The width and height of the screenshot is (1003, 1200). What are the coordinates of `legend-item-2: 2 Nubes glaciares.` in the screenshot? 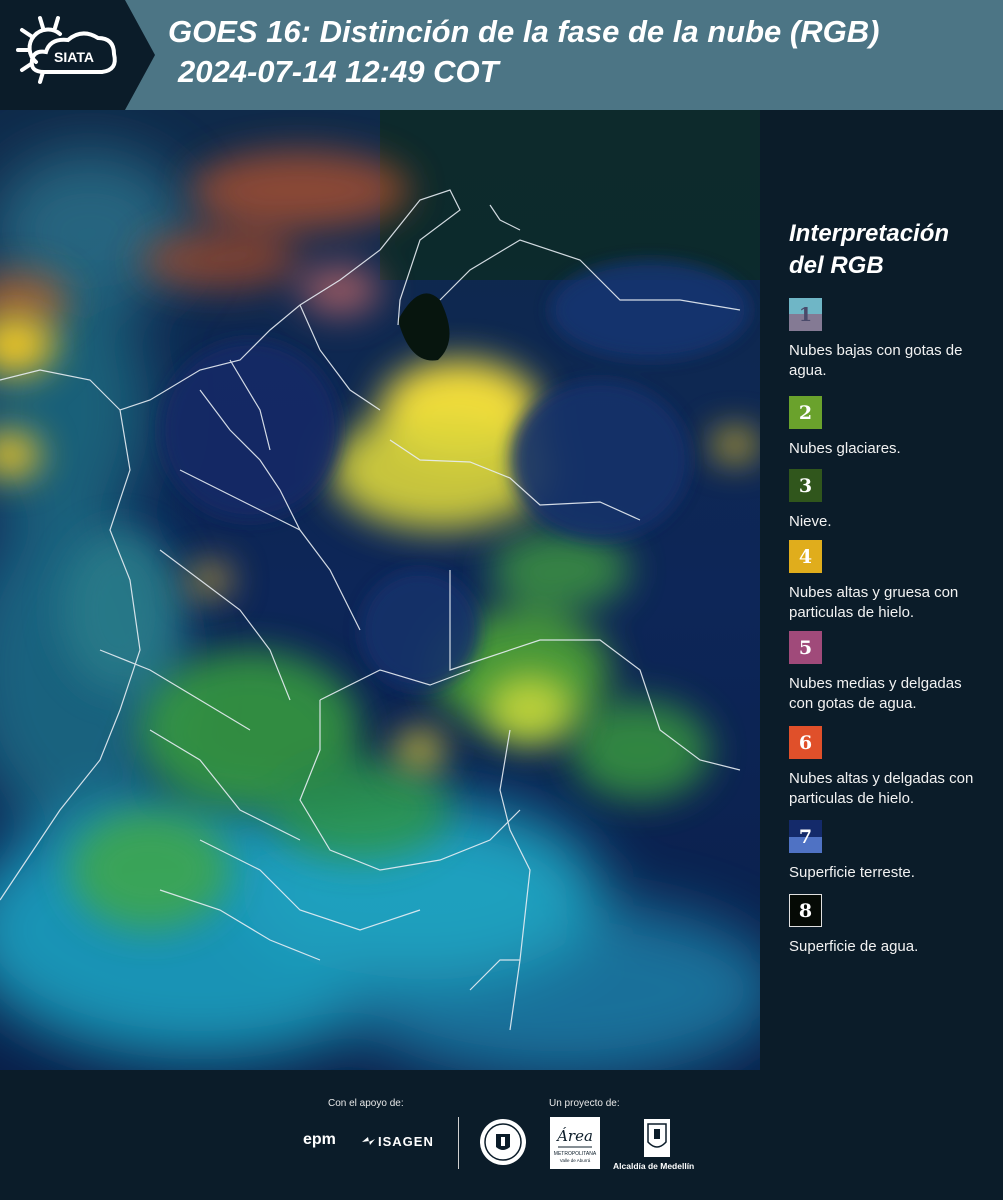 It's located at (889, 427).